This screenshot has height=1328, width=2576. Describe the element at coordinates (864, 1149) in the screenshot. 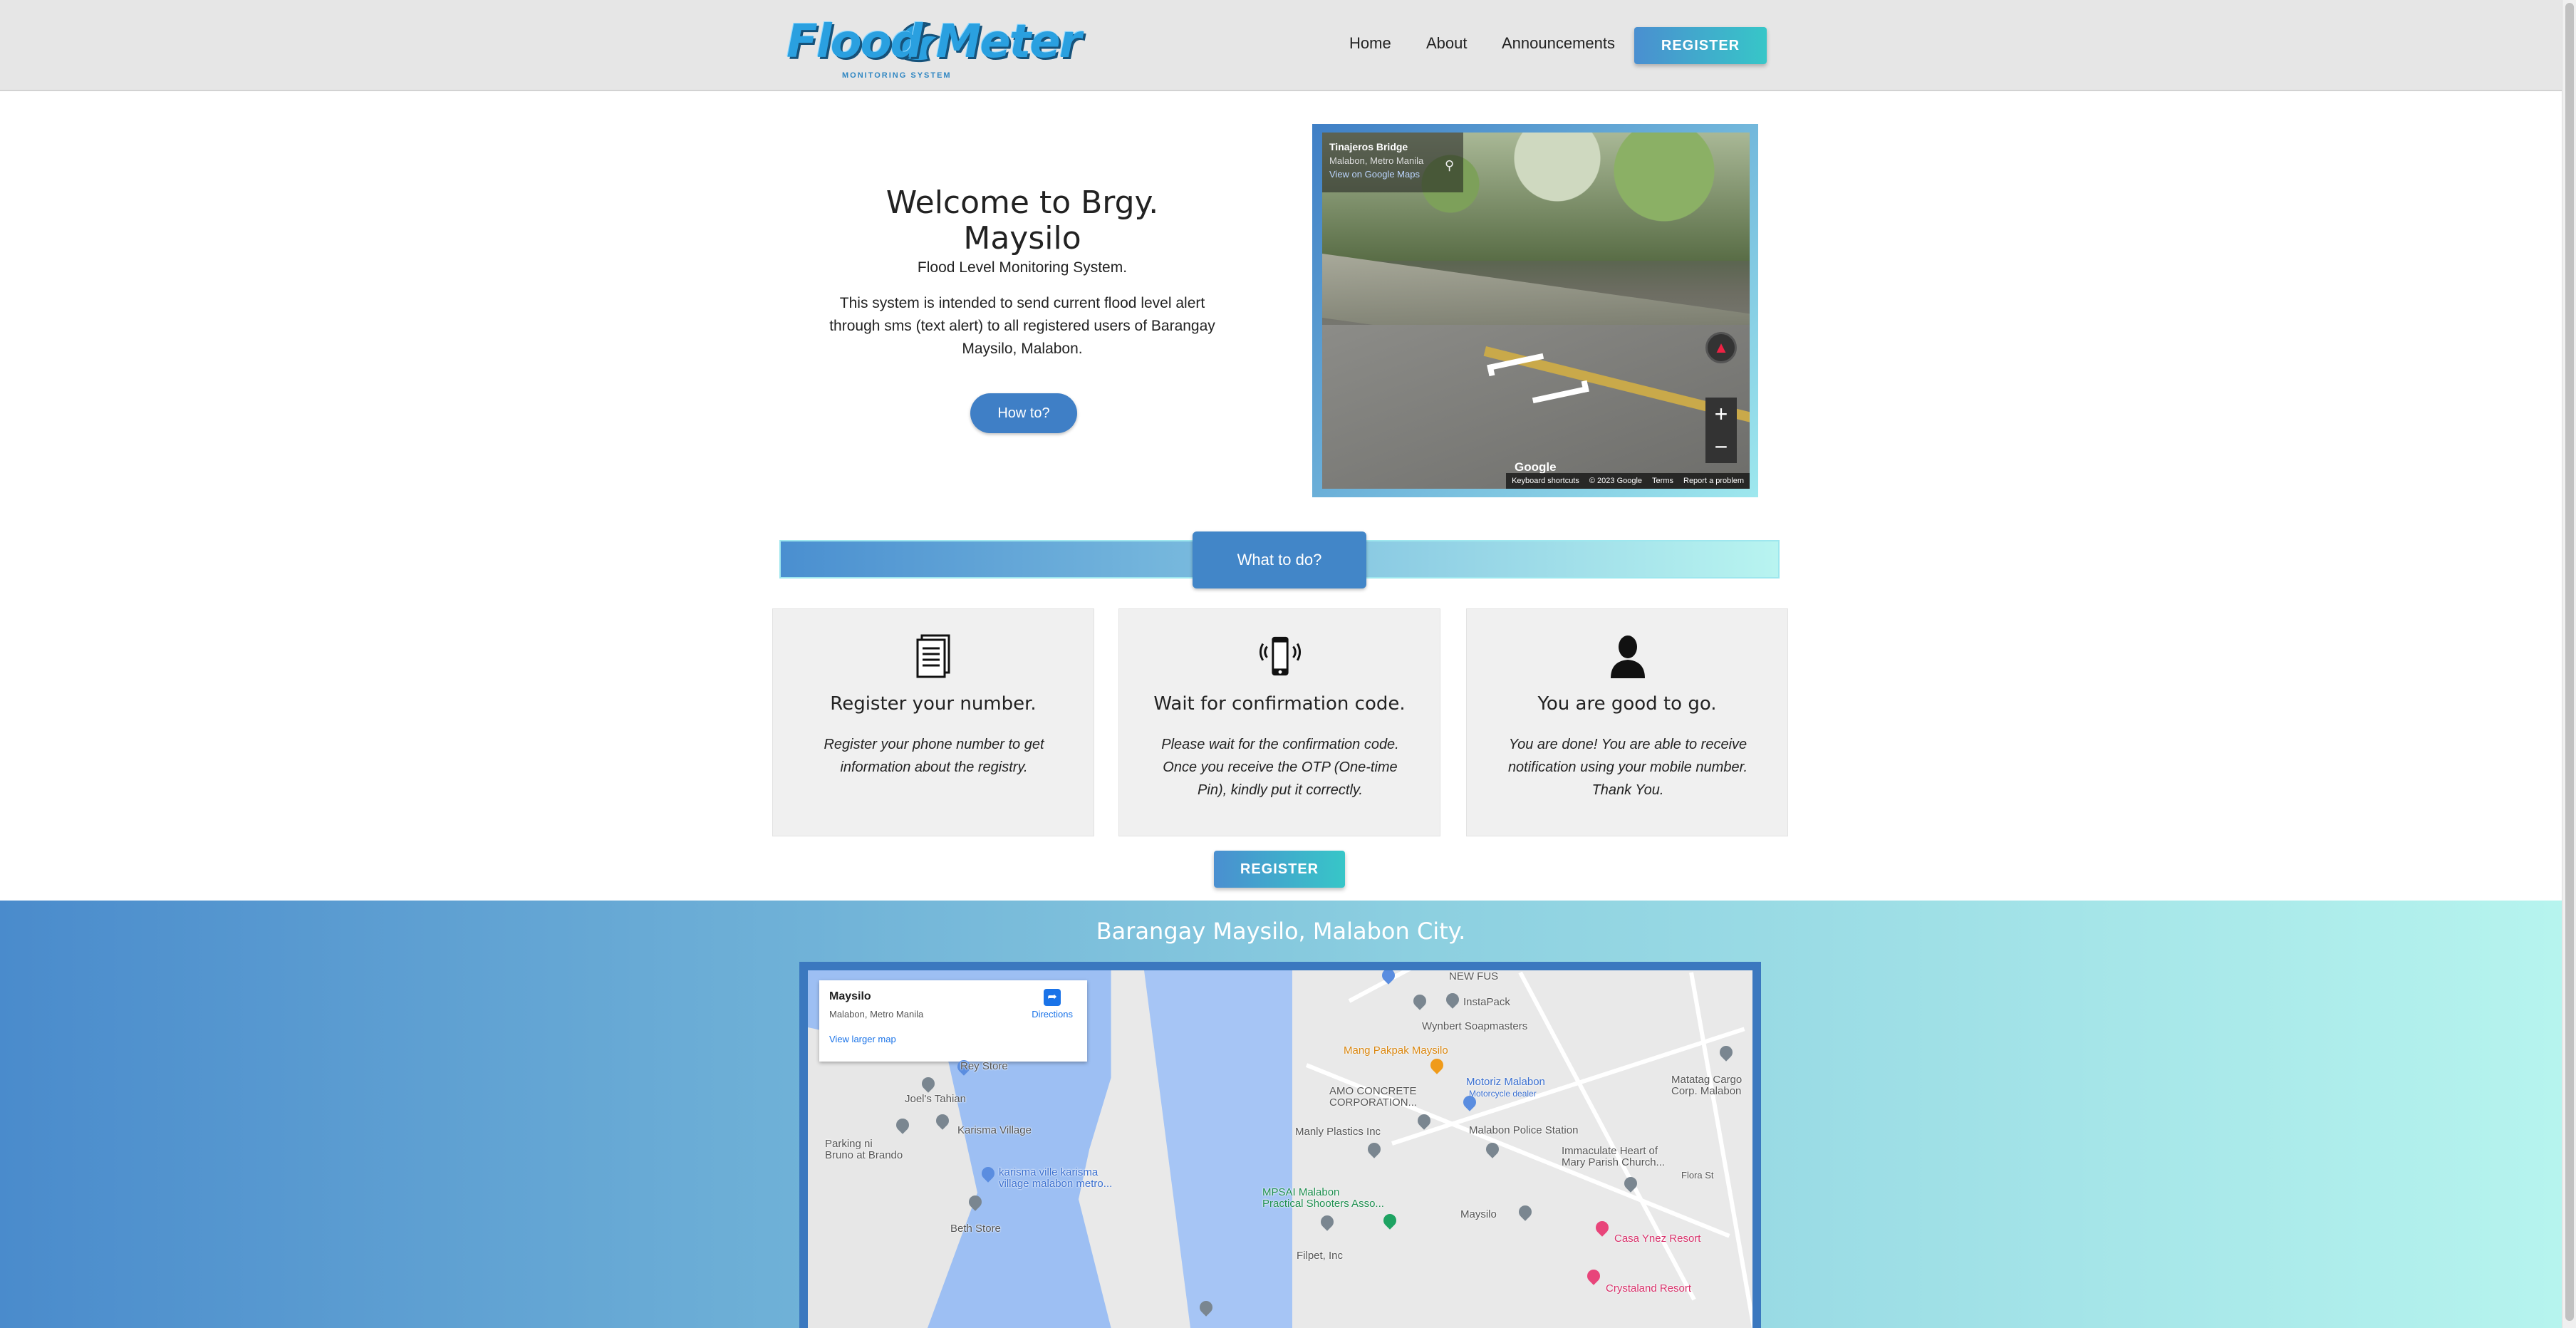

I see `map-label: Parking ni Bruno at Brando` at that location.